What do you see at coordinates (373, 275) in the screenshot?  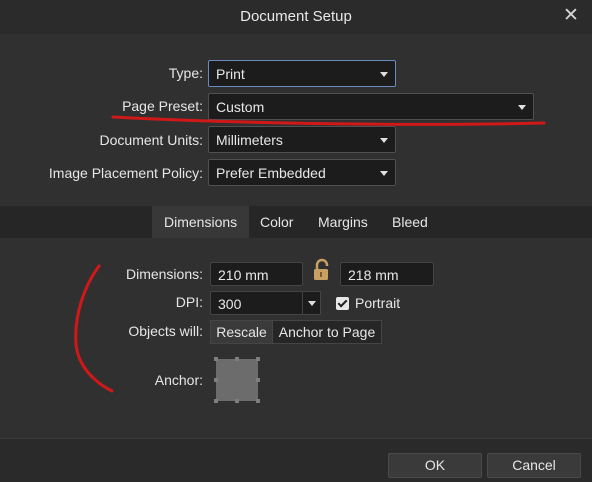 I see `height-value: 218 mm` at bounding box center [373, 275].